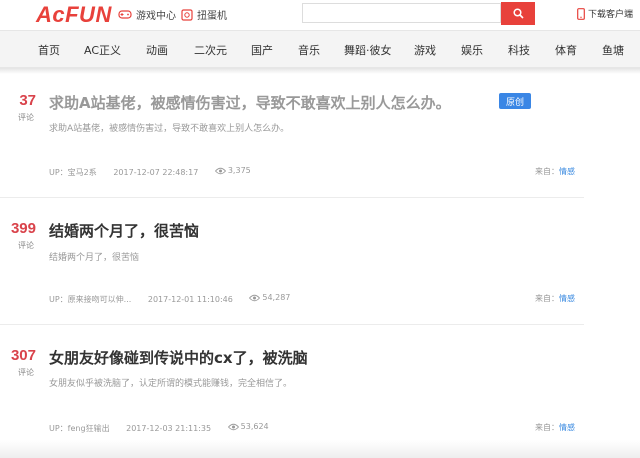 The image size is (640, 458). I want to click on download-client-link: 下载客户端, so click(605, 13).